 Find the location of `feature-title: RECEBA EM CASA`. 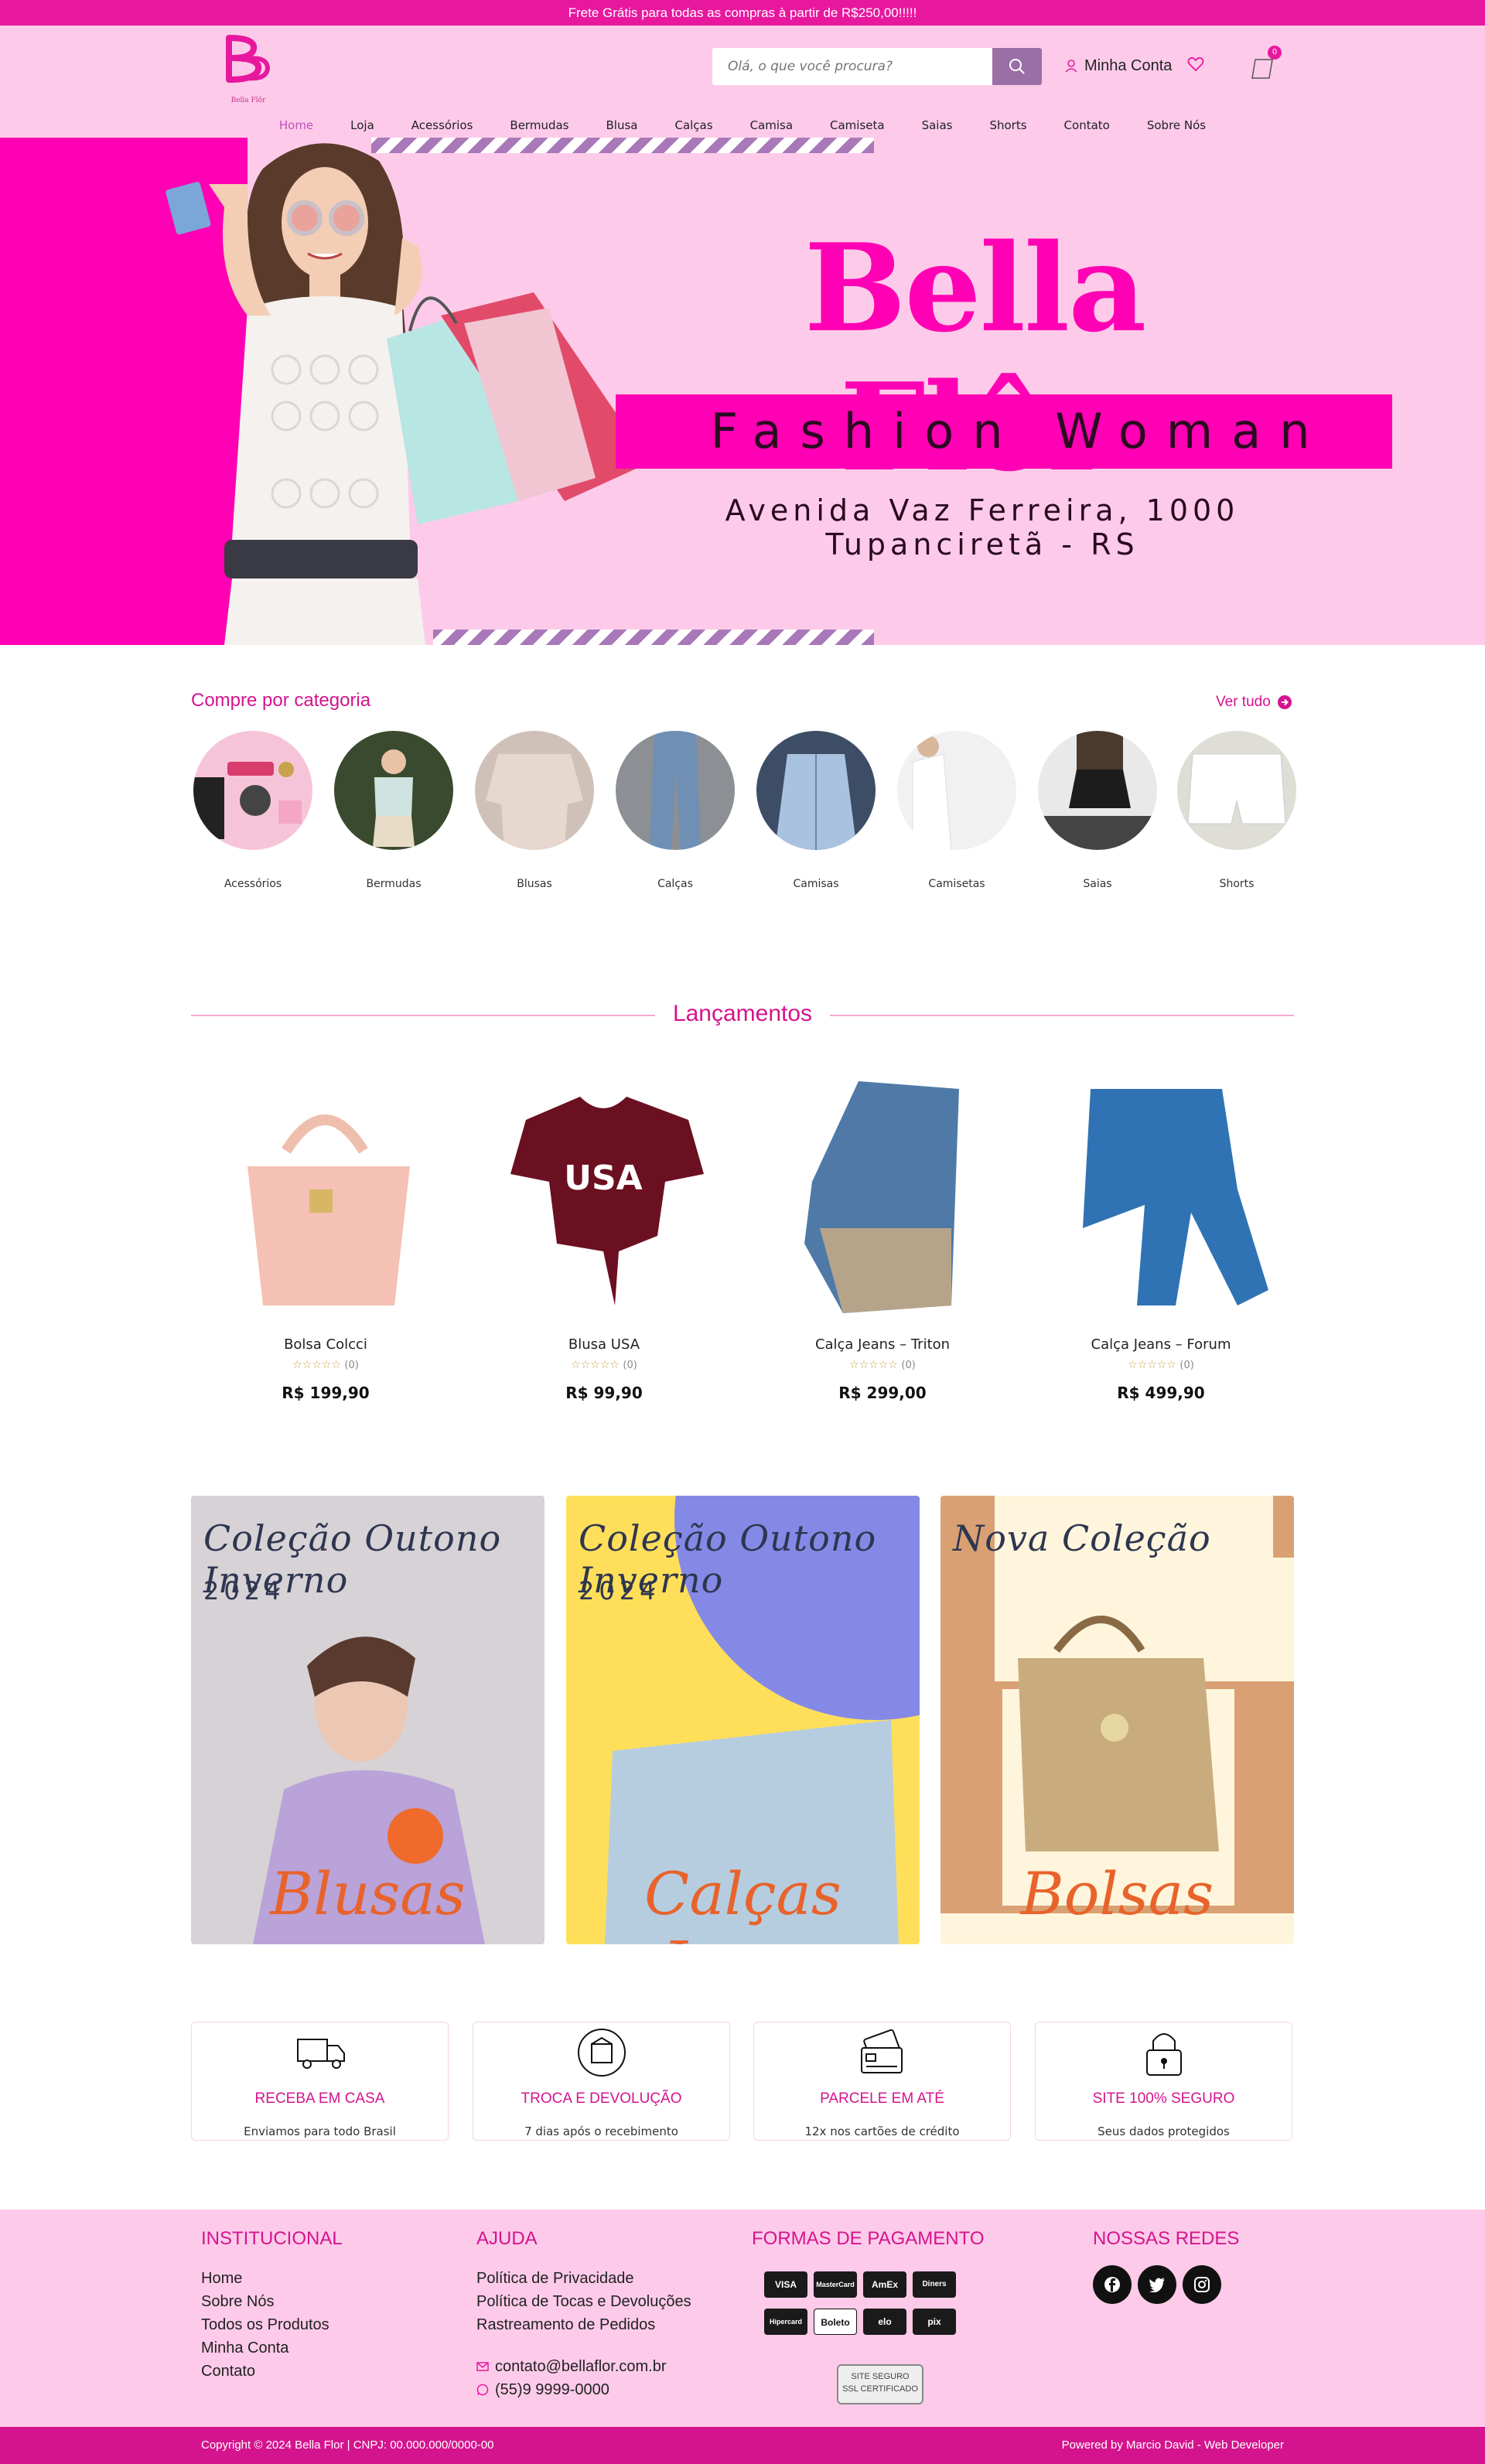

feature-title: RECEBA EM CASA is located at coordinates (319, 2098).